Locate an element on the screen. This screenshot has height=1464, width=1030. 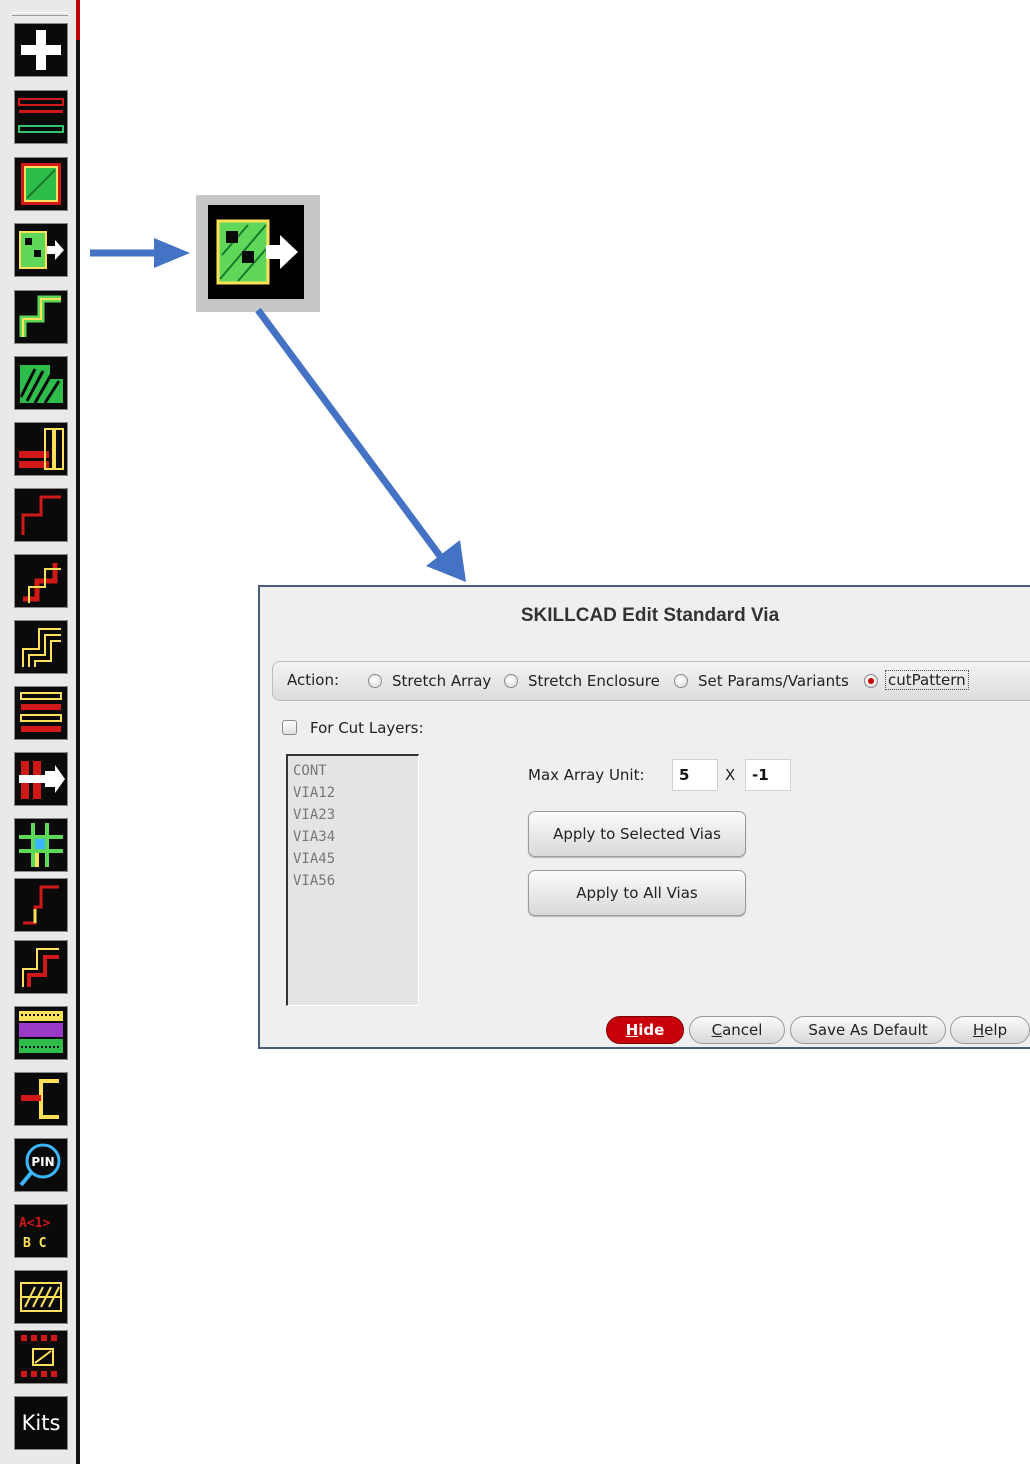
arrow-right-icon is located at coordinates (140, 253).